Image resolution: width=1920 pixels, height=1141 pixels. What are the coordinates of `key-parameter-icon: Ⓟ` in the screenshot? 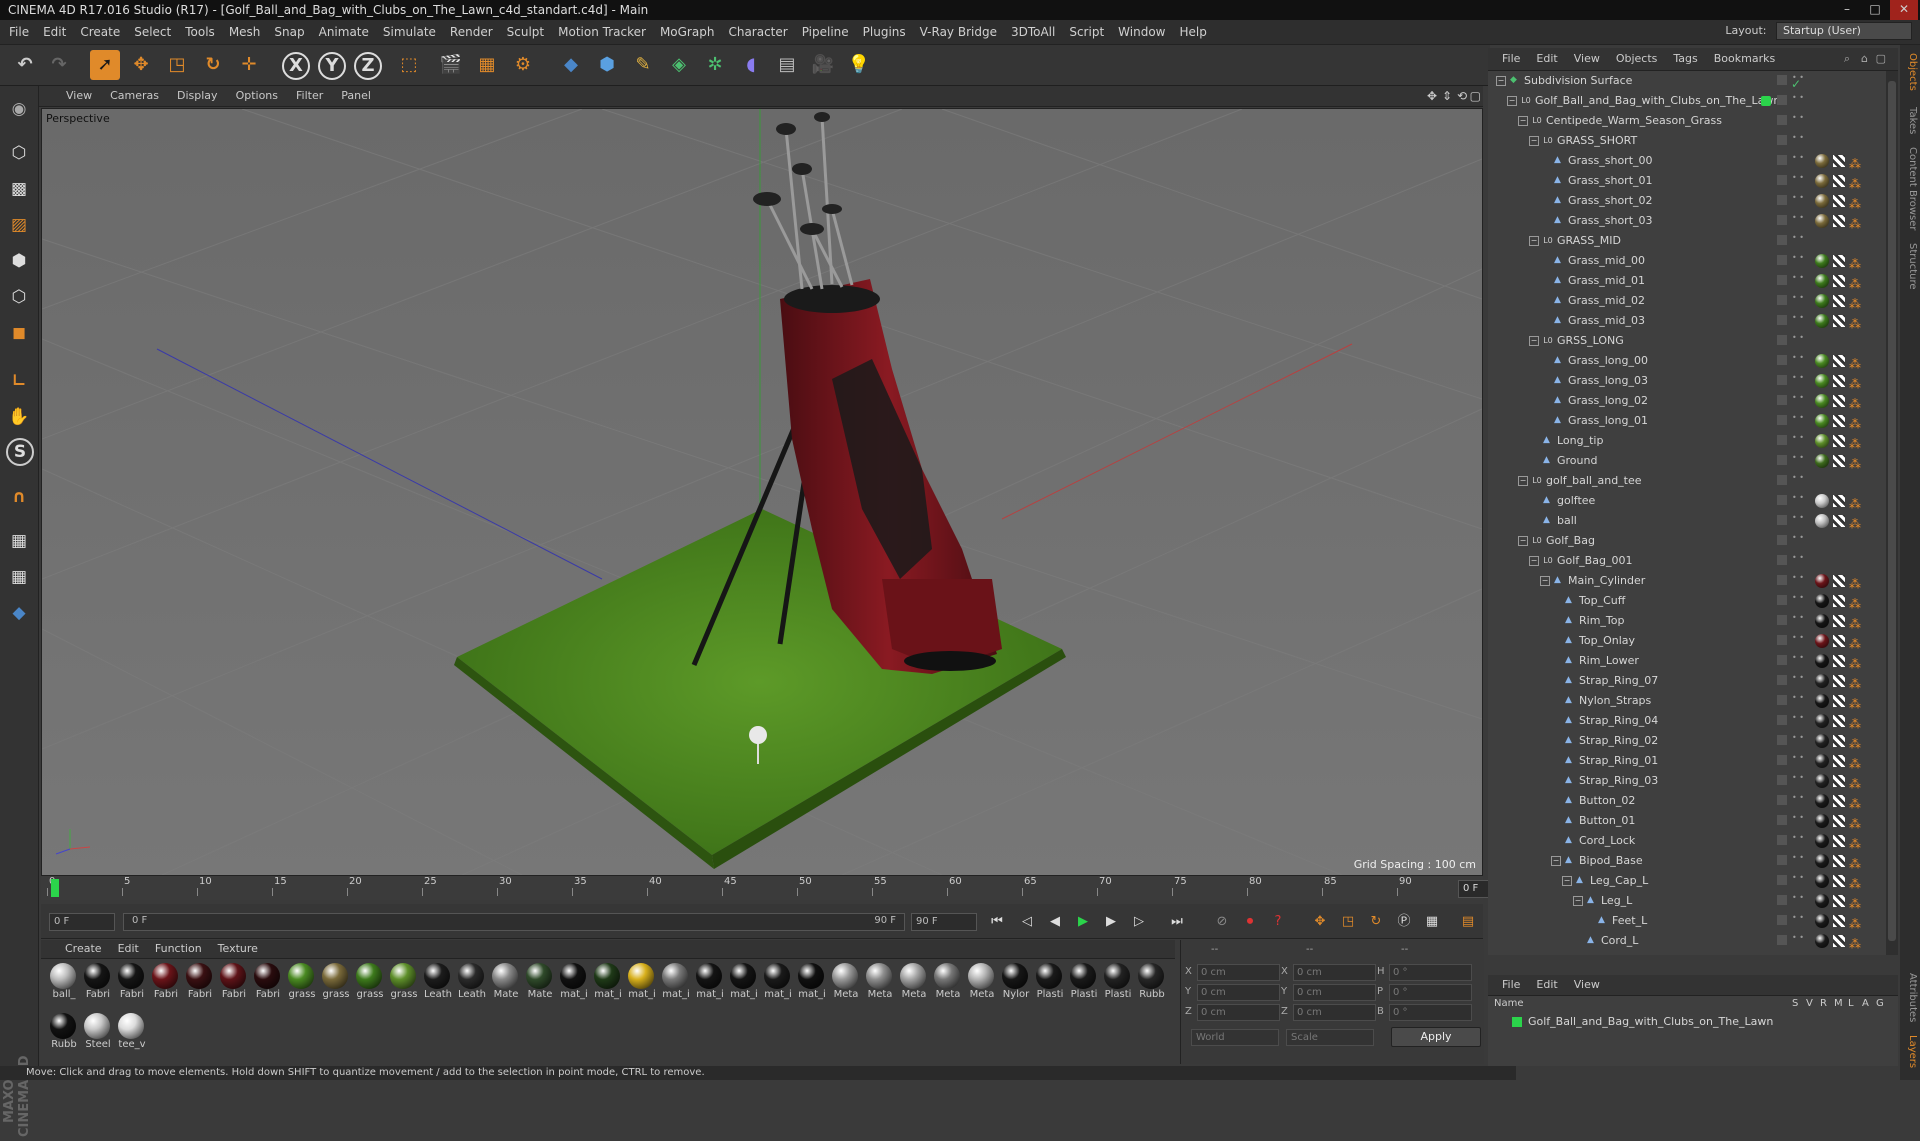 It's located at (1404, 922).